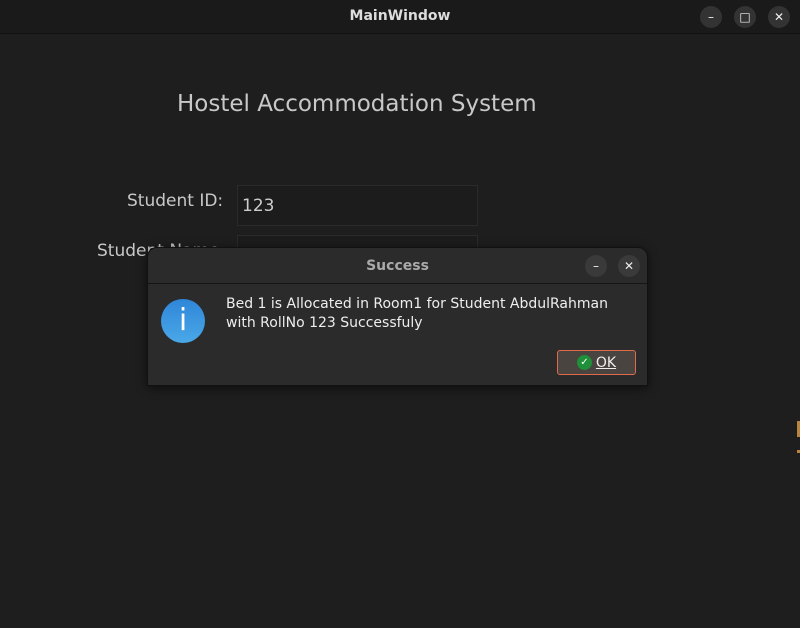 This screenshot has height=628, width=800. What do you see at coordinates (606, 362) in the screenshot?
I see `ok-label: OK` at bounding box center [606, 362].